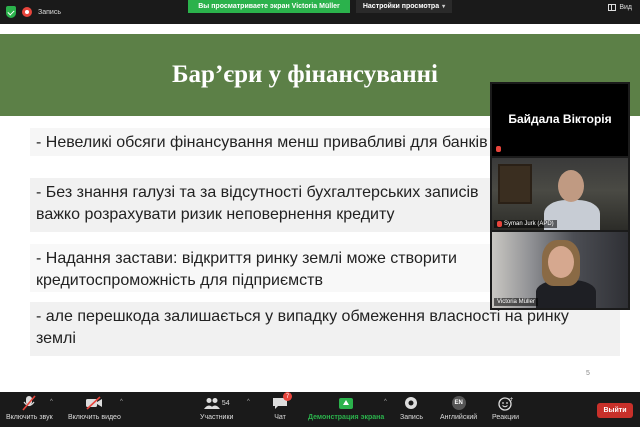 The image size is (640, 427). Describe the element at coordinates (459, 417) in the screenshot. I see `language-label: Английский` at that location.